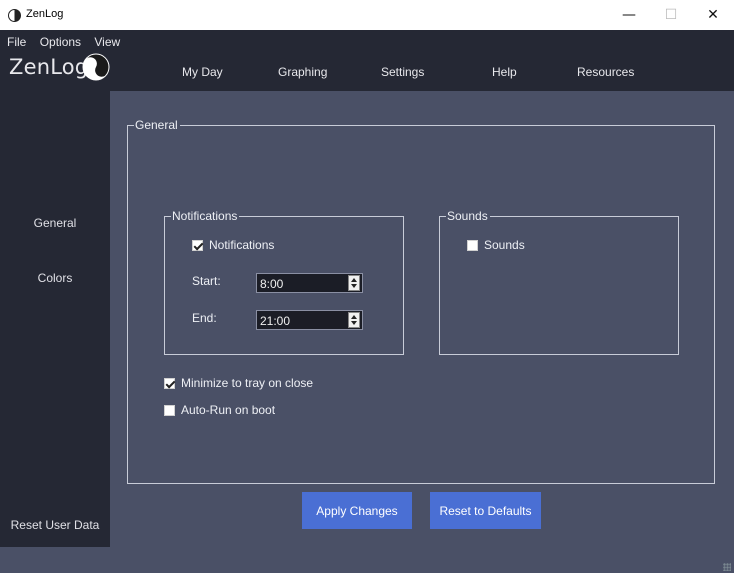  What do you see at coordinates (206, 281) in the screenshot?
I see `start-time-label: Start:` at bounding box center [206, 281].